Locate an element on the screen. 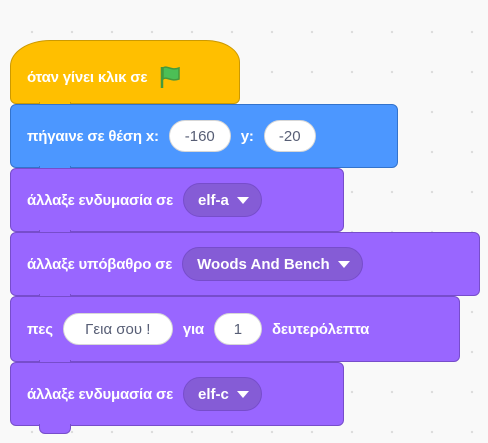 The width and height of the screenshot is (488, 443). costume-dropdown: elf-c is located at coordinates (222, 394).